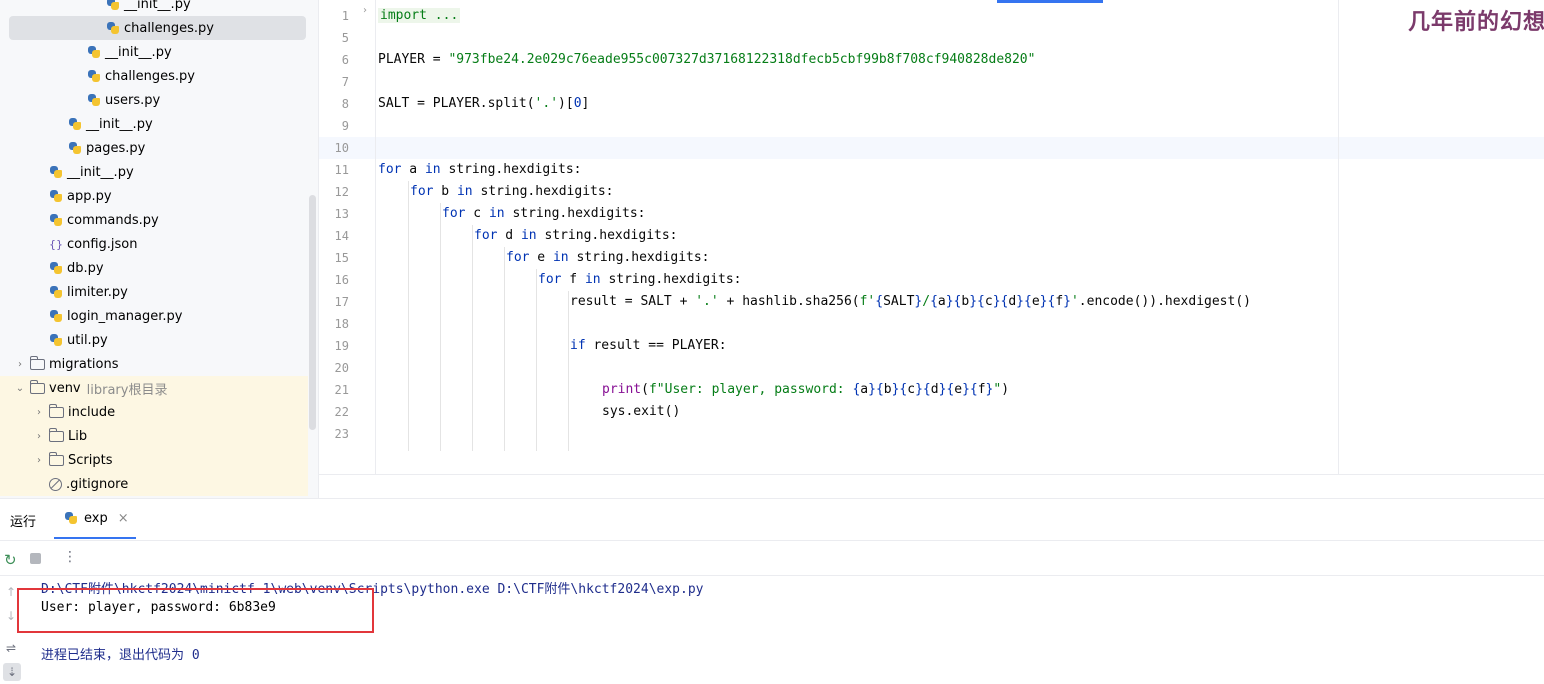  What do you see at coordinates (89, 196) in the screenshot?
I see `tree-item-label: app.py` at bounding box center [89, 196].